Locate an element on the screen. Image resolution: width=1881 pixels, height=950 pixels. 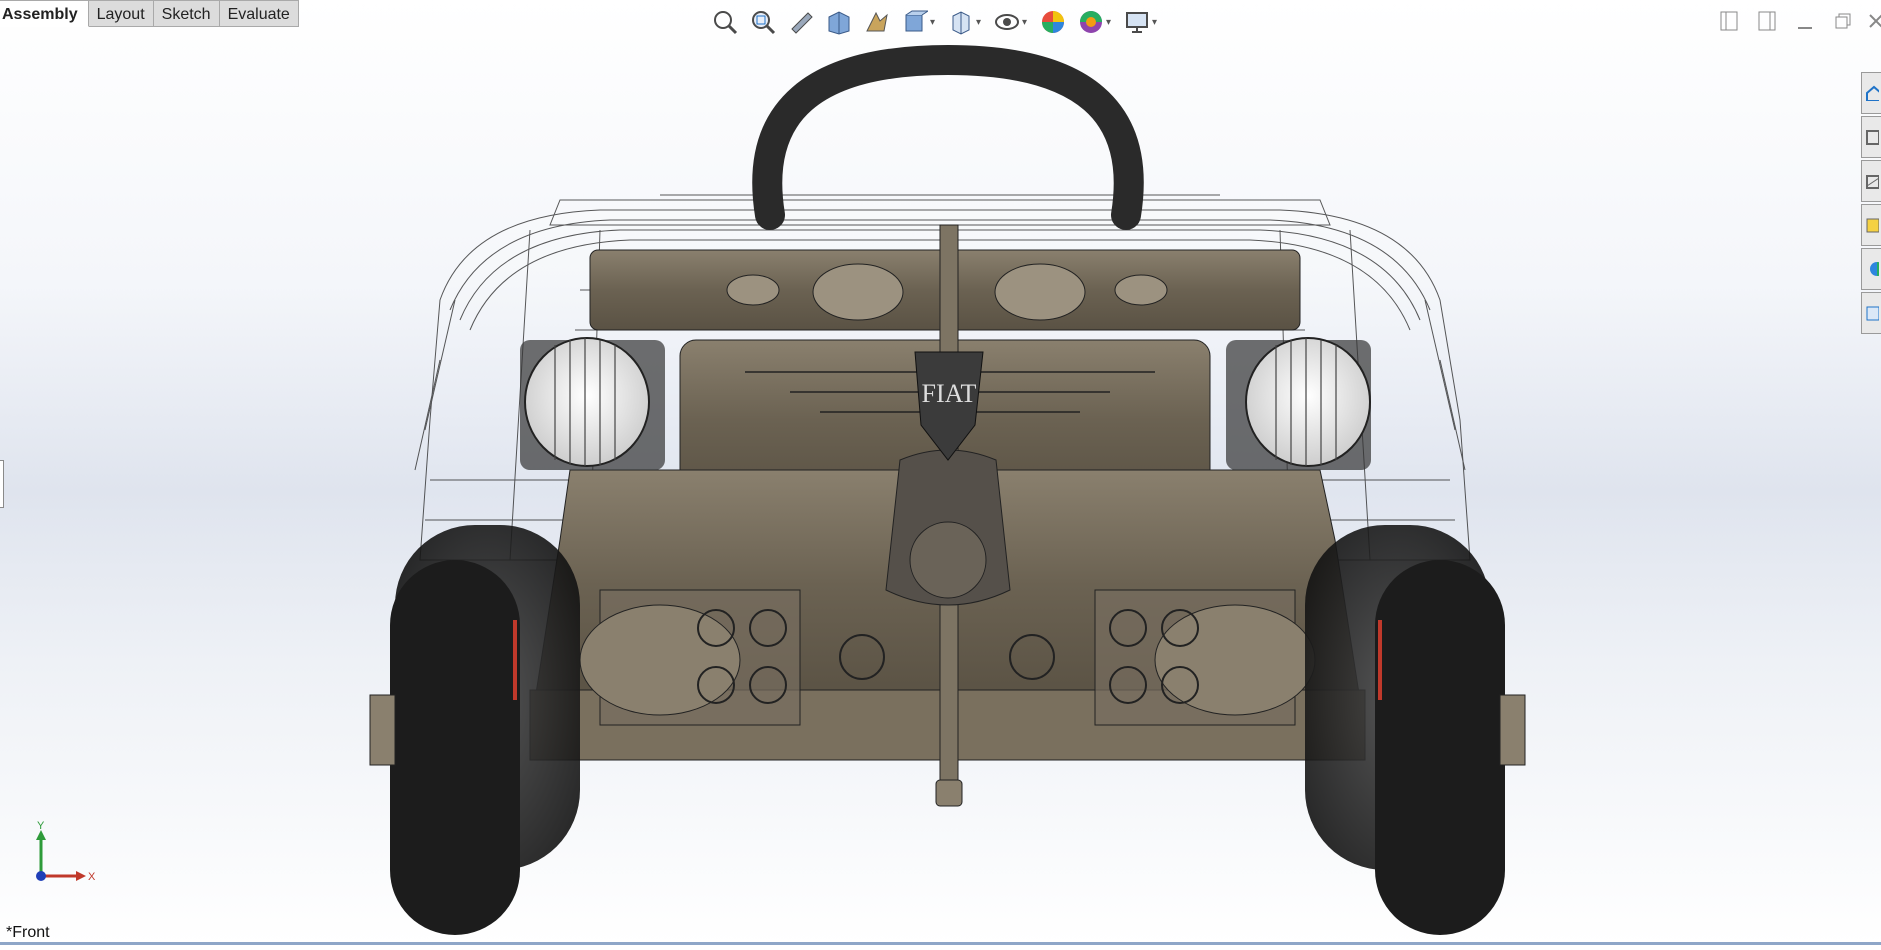
feature-tree-collapse-handle is located at coordinates (2, 484).